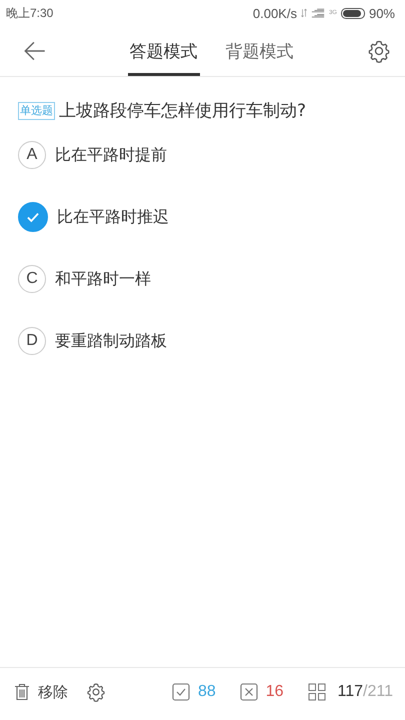  I want to click on option-letter: C, so click(32, 279).